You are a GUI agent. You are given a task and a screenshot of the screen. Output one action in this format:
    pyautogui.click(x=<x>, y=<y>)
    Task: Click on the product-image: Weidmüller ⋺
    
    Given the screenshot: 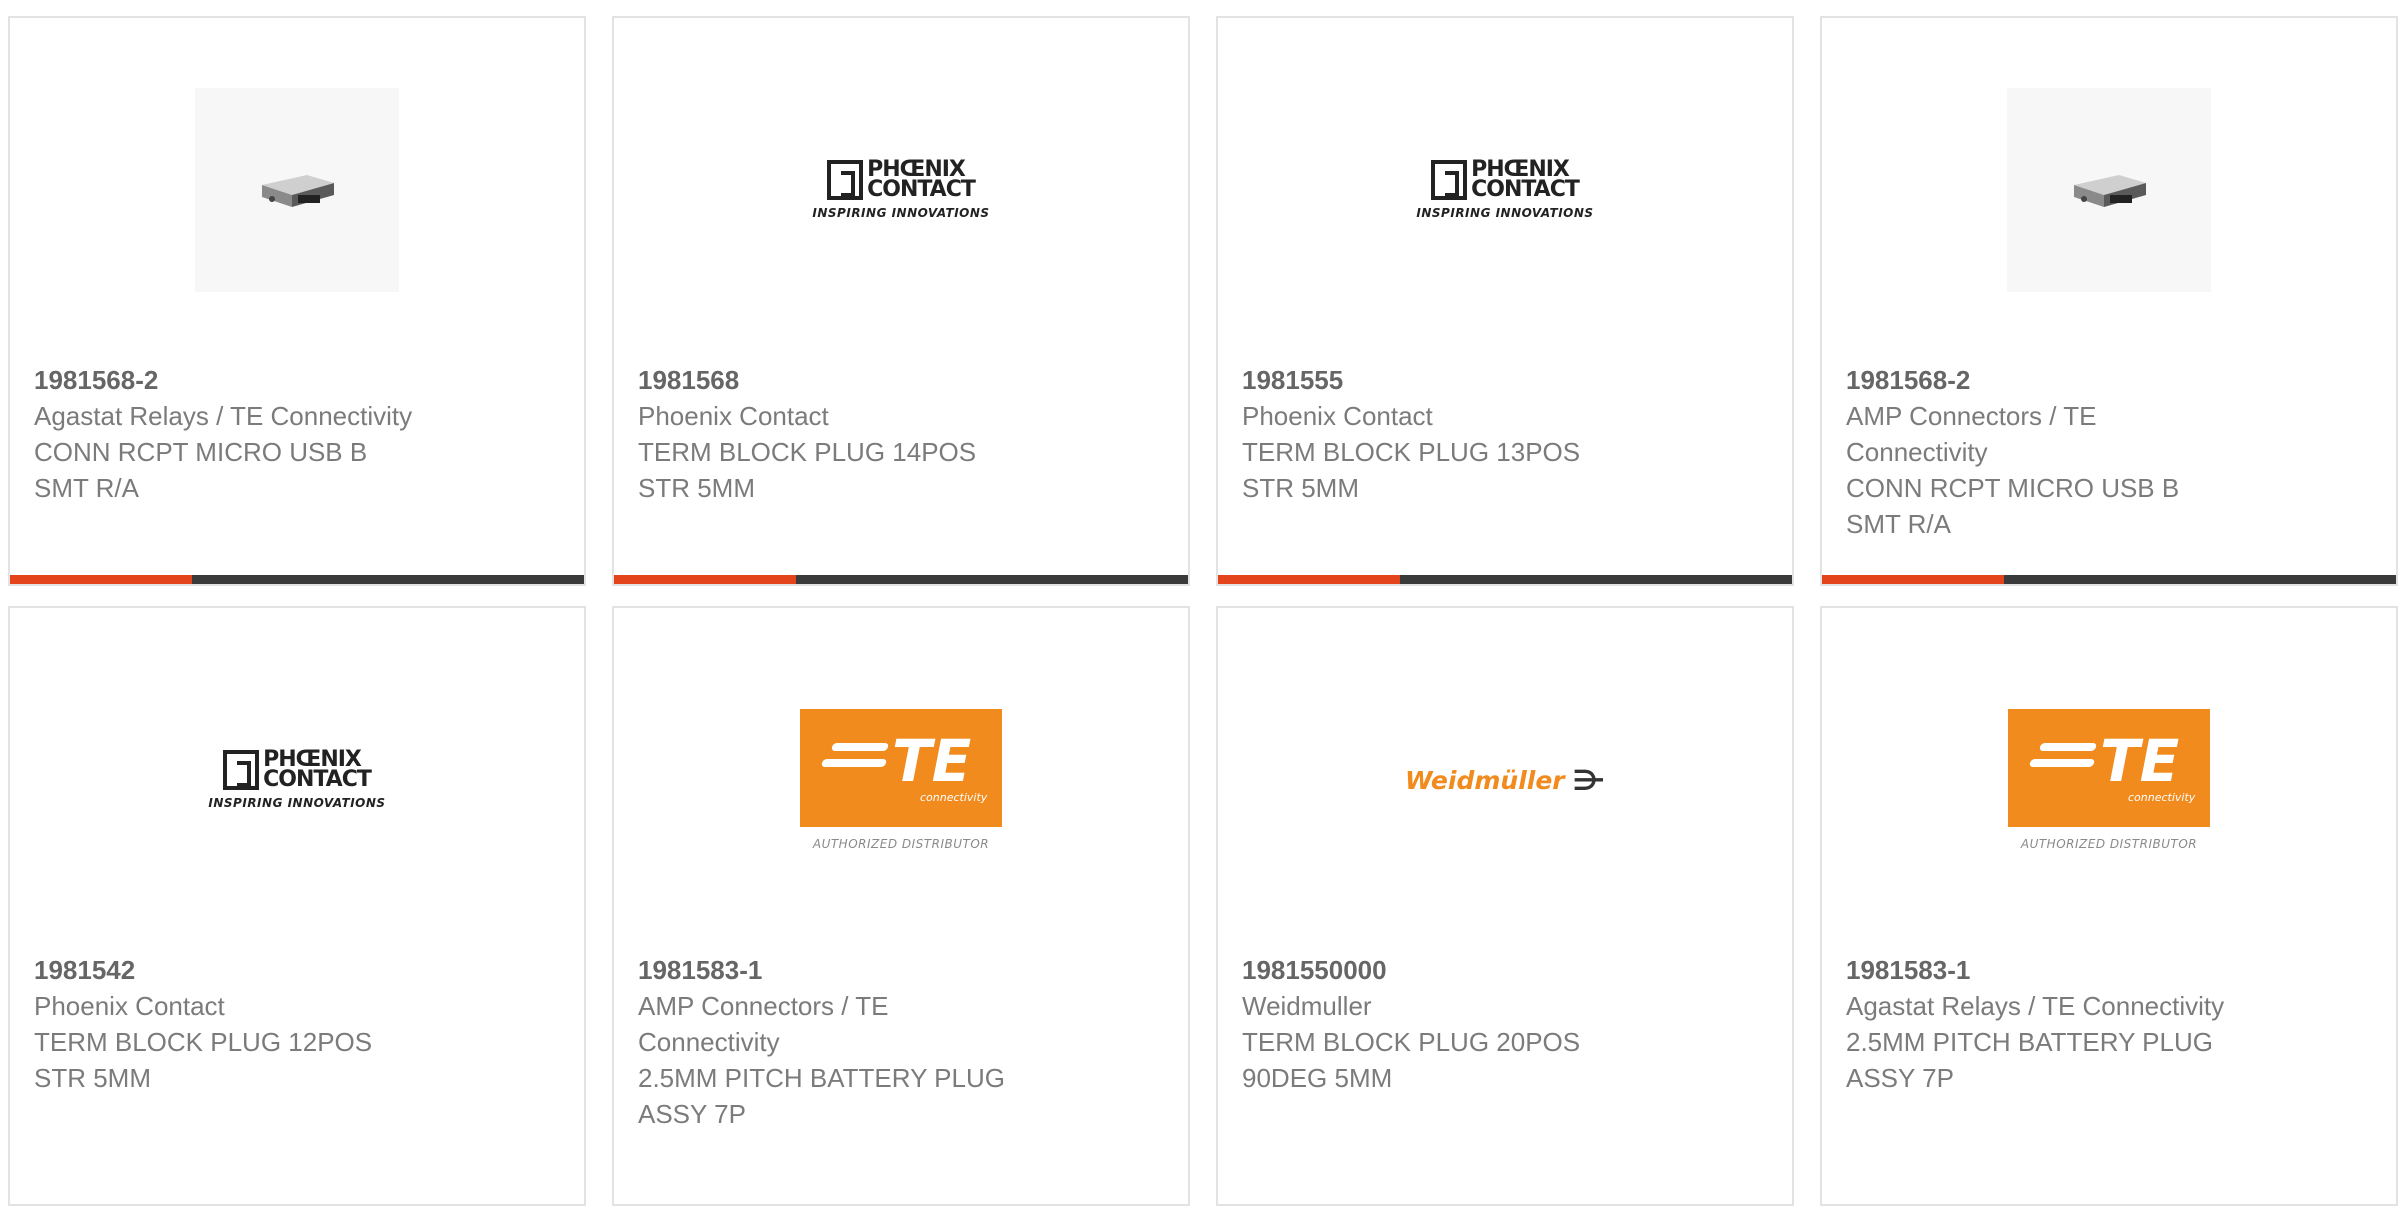 What is the action you would take?
    pyautogui.click(x=1505, y=780)
    